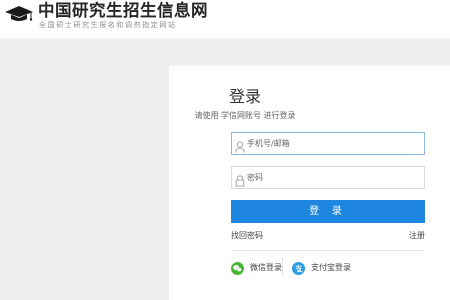 The height and width of the screenshot is (300, 450). Describe the element at coordinates (123, 11) in the screenshot. I see `site-title: 中国研究生招生信息网` at that location.